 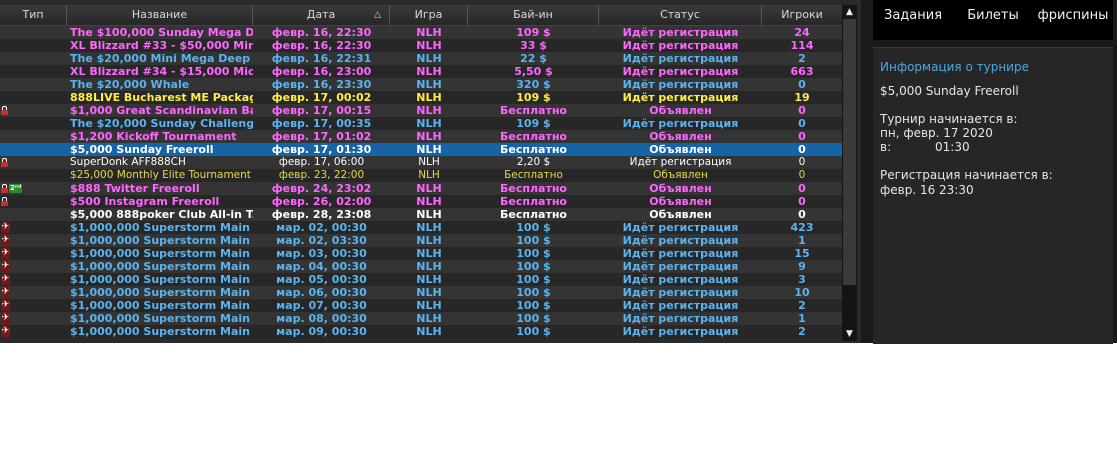 What do you see at coordinates (802, 253) in the screenshot?
I see `players-cell: 15` at bounding box center [802, 253].